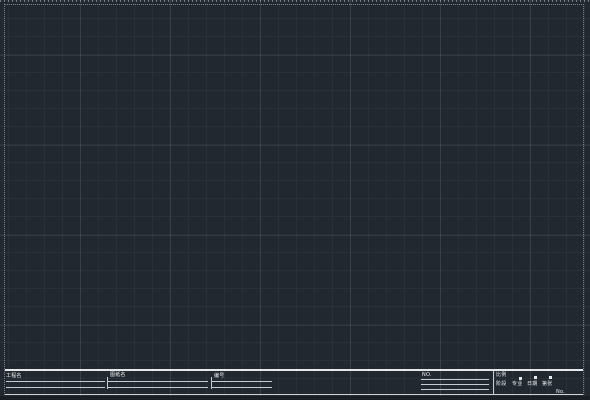  What do you see at coordinates (517, 384) in the screenshot?
I see `discipline-label: 专业` at bounding box center [517, 384].